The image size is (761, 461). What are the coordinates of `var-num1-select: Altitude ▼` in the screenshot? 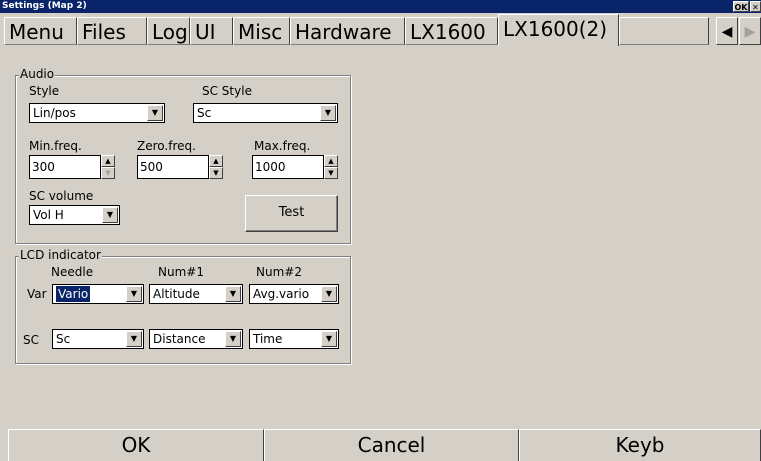 It's located at (196, 294).